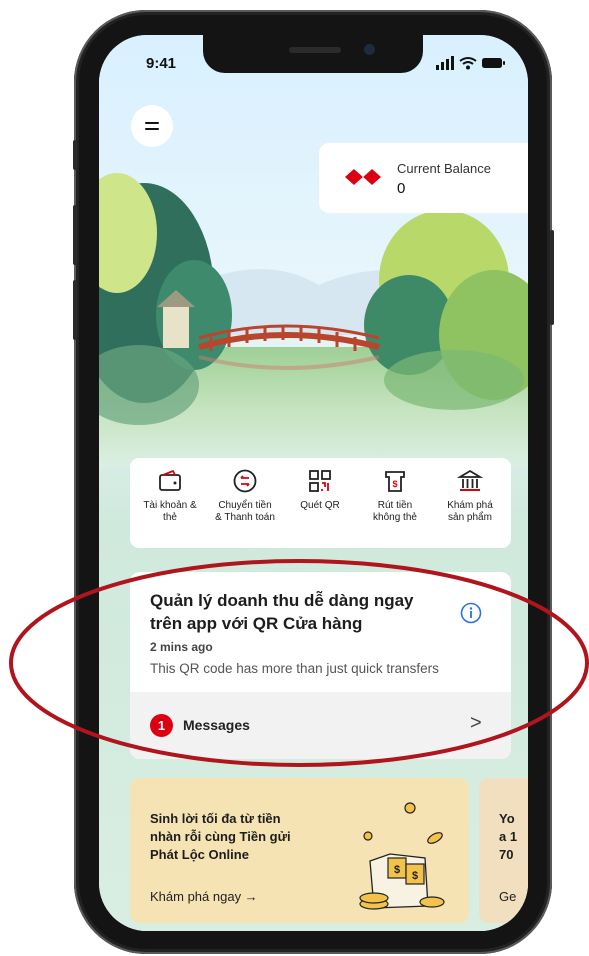 This screenshot has height=956, width=589. Describe the element at coordinates (369, 49) in the screenshot. I see `front-camera` at that location.